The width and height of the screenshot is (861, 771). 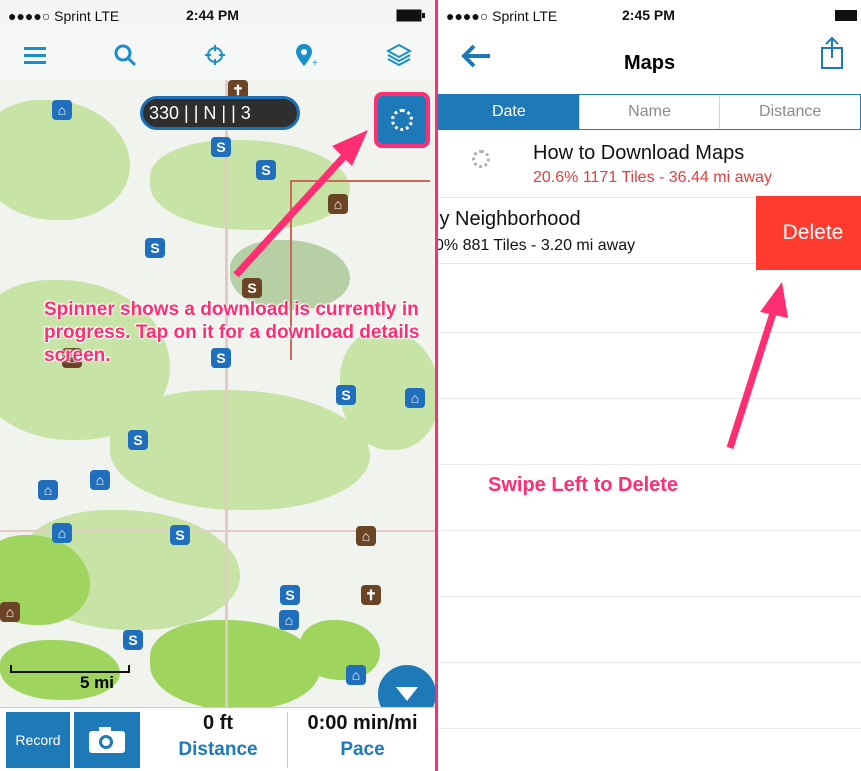 I want to click on swipe-annotation: Swipe Left to Delete, so click(x=583, y=485).